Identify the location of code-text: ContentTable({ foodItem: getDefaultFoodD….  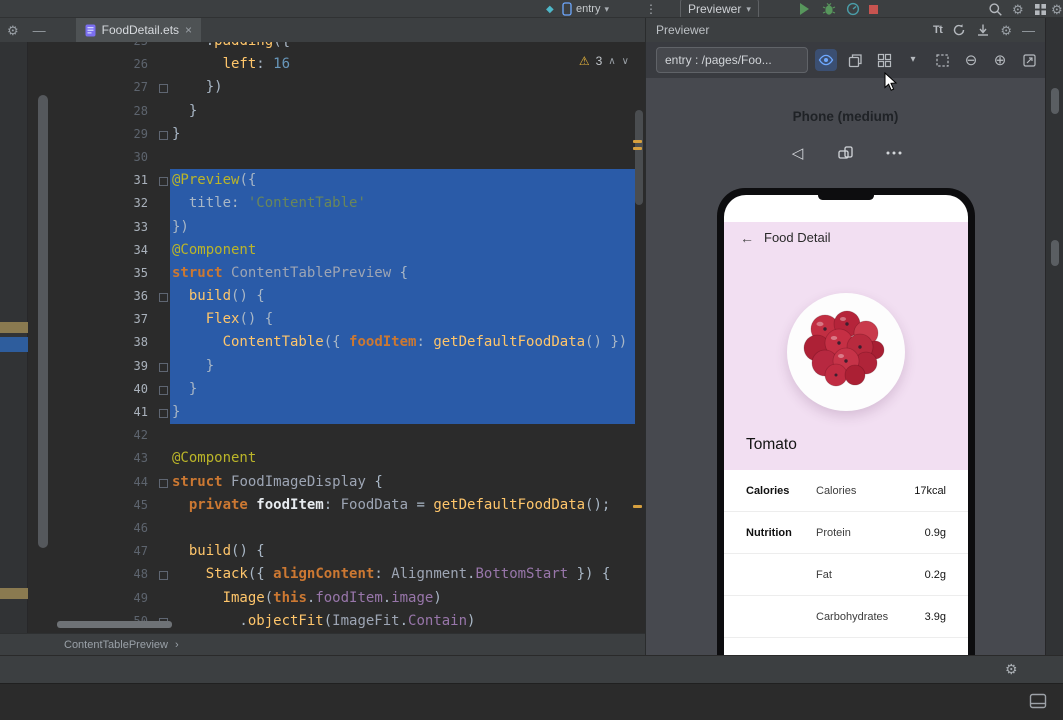
(402, 343).